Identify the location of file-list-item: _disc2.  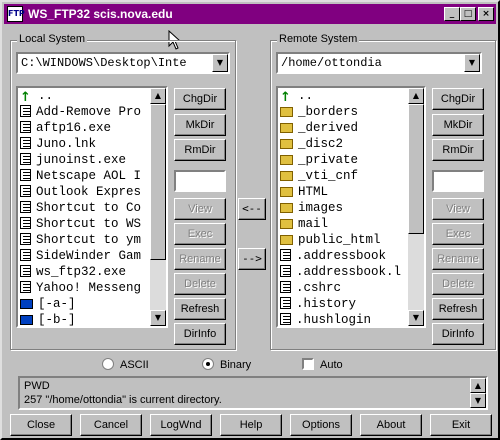
(343, 144).